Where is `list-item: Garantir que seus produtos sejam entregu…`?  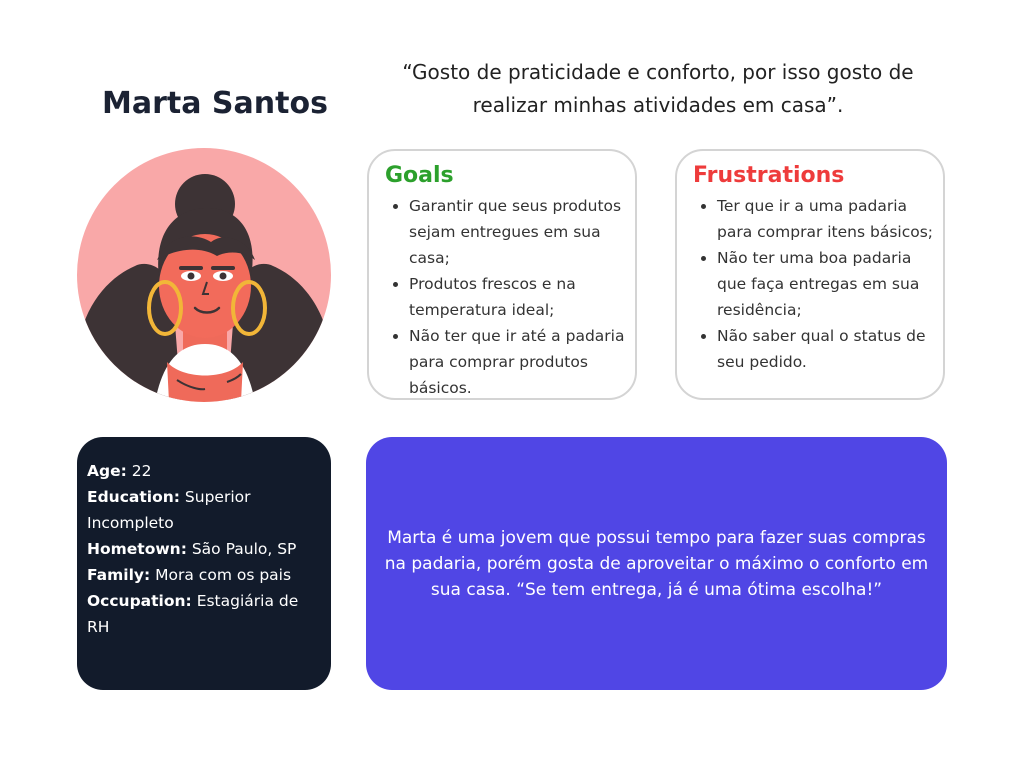
list-item: Garantir que seus produtos sejam entregu… is located at coordinates (521, 232).